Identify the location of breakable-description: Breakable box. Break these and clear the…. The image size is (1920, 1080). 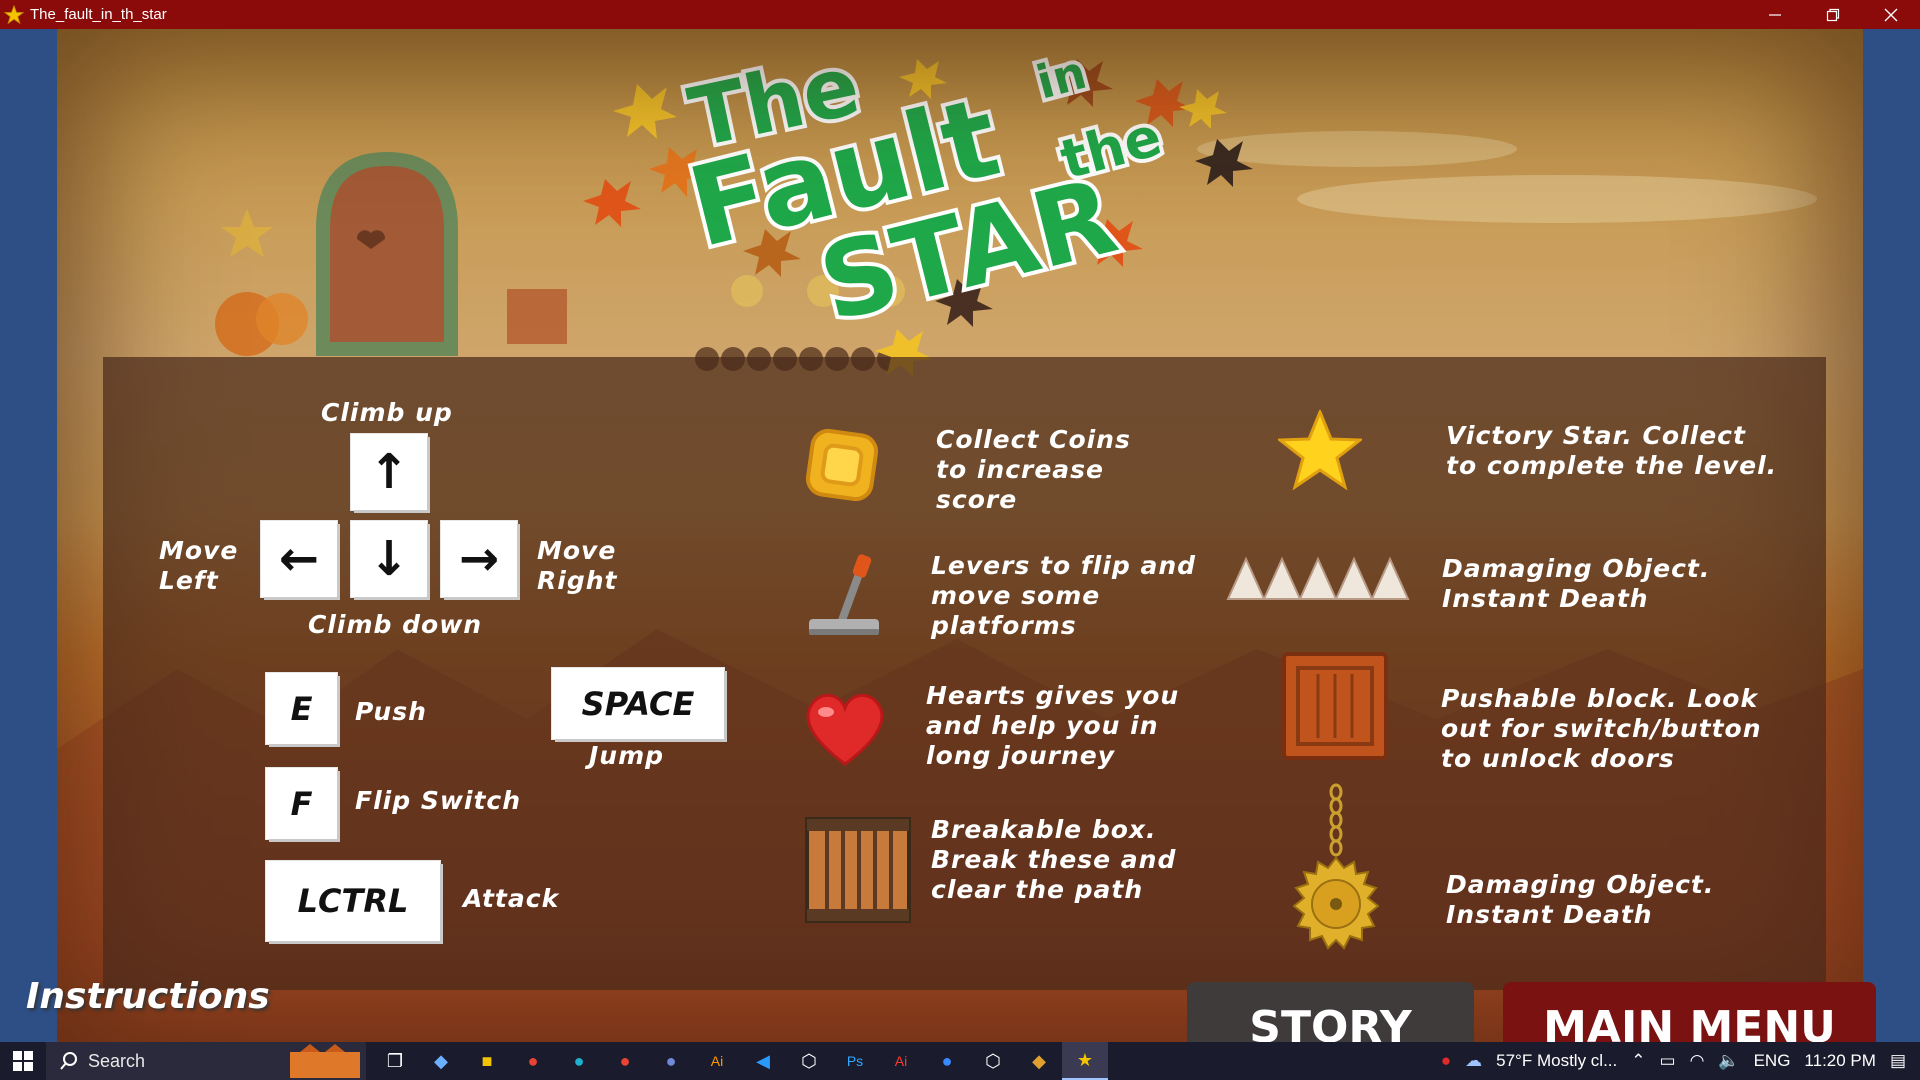
(1054, 859).